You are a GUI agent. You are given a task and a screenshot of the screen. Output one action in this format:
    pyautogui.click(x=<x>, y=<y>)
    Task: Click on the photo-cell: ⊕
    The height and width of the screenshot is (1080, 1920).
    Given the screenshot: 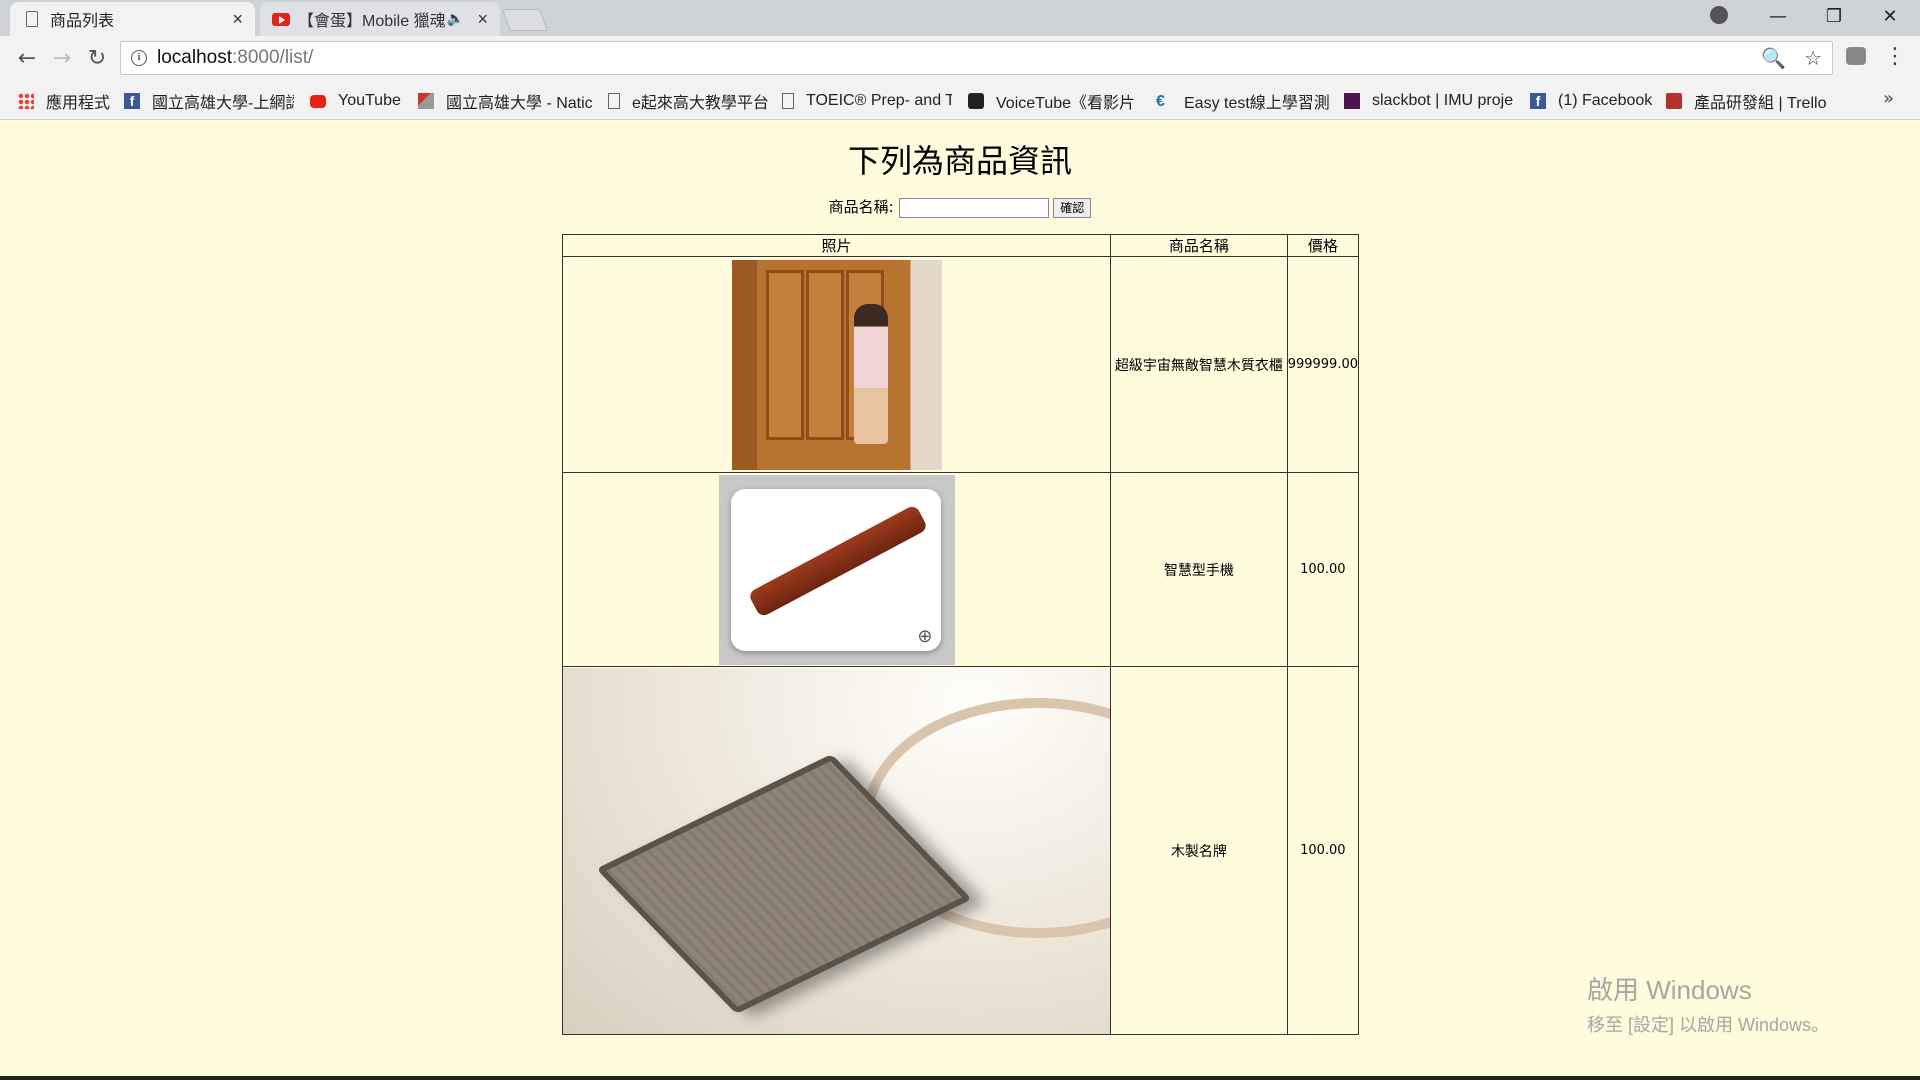 What is the action you would take?
    pyautogui.click(x=836, y=569)
    